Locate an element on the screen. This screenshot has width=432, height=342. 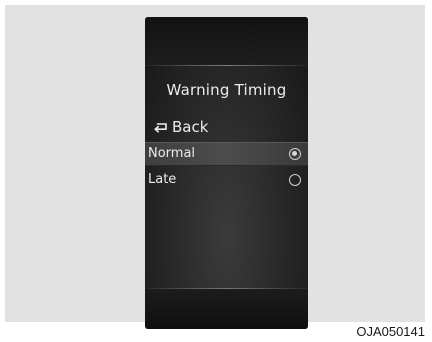
radio-unselected-icon is located at coordinates (295, 180).